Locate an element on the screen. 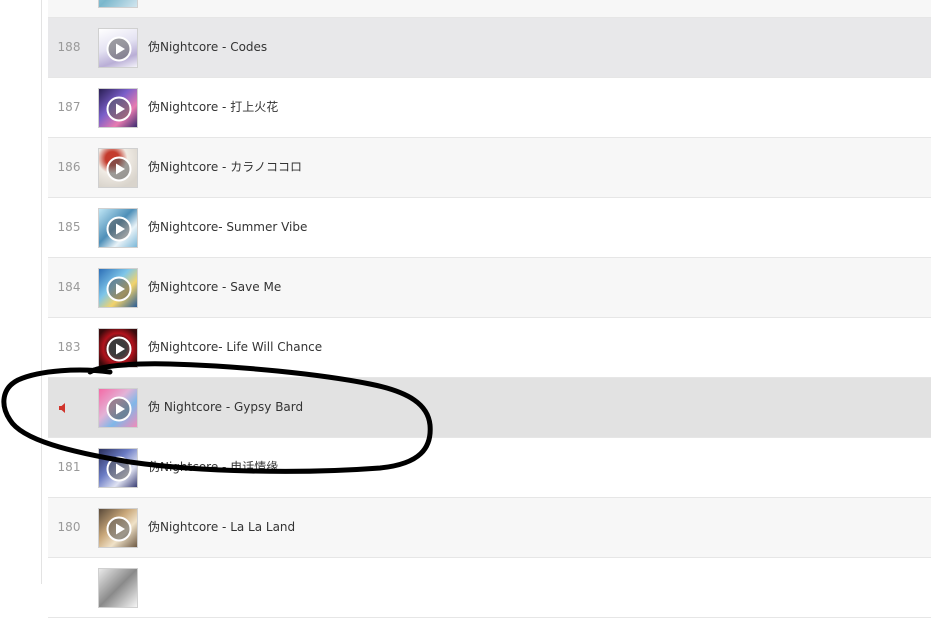 The image size is (931, 618). speaker-icon is located at coordinates (62, 408).